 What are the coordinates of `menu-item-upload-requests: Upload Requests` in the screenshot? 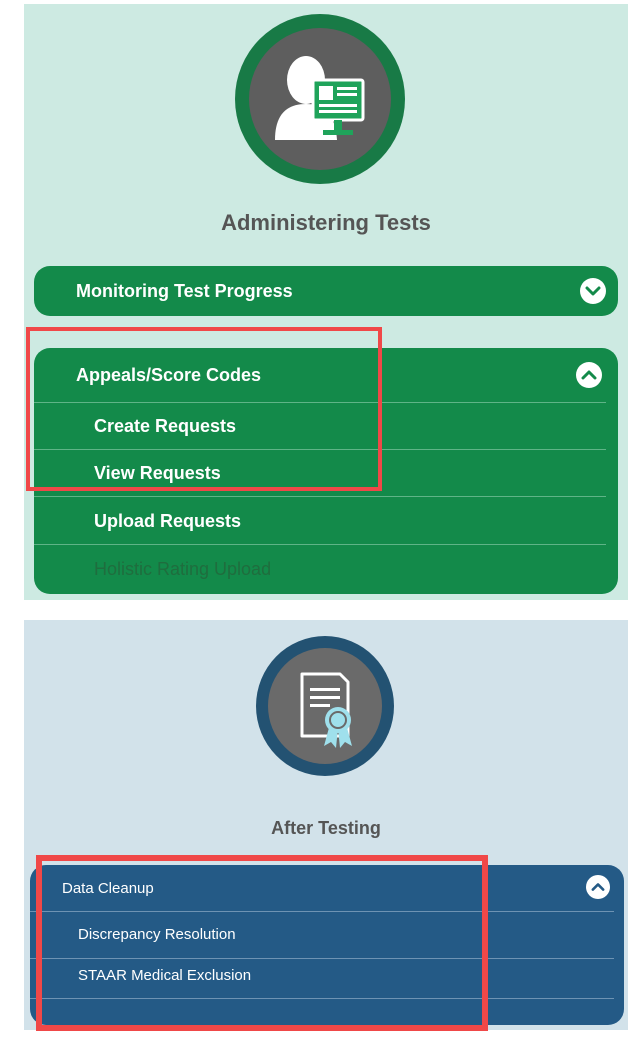 It's located at (167, 521).